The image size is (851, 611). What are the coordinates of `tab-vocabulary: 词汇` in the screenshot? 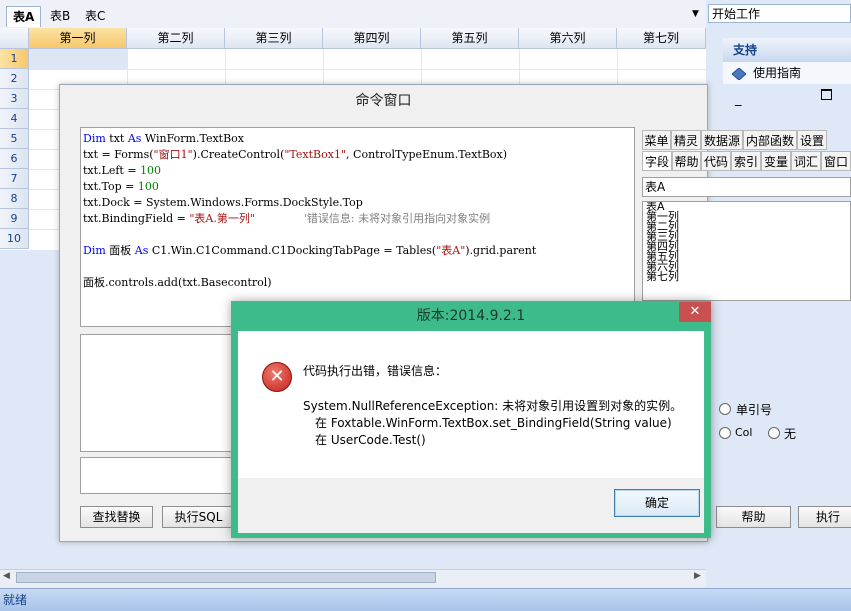 It's located at (806, 161).